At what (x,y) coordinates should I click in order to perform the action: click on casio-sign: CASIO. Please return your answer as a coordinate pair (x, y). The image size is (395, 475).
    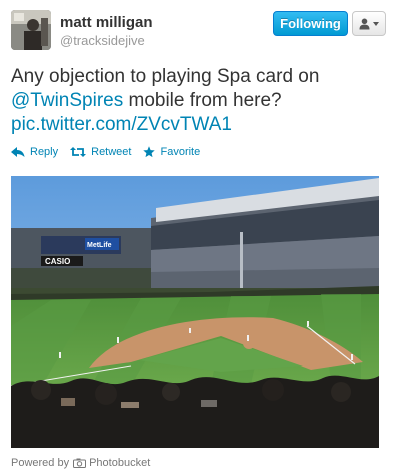
    Looking at the image, I should click on (57, 261).